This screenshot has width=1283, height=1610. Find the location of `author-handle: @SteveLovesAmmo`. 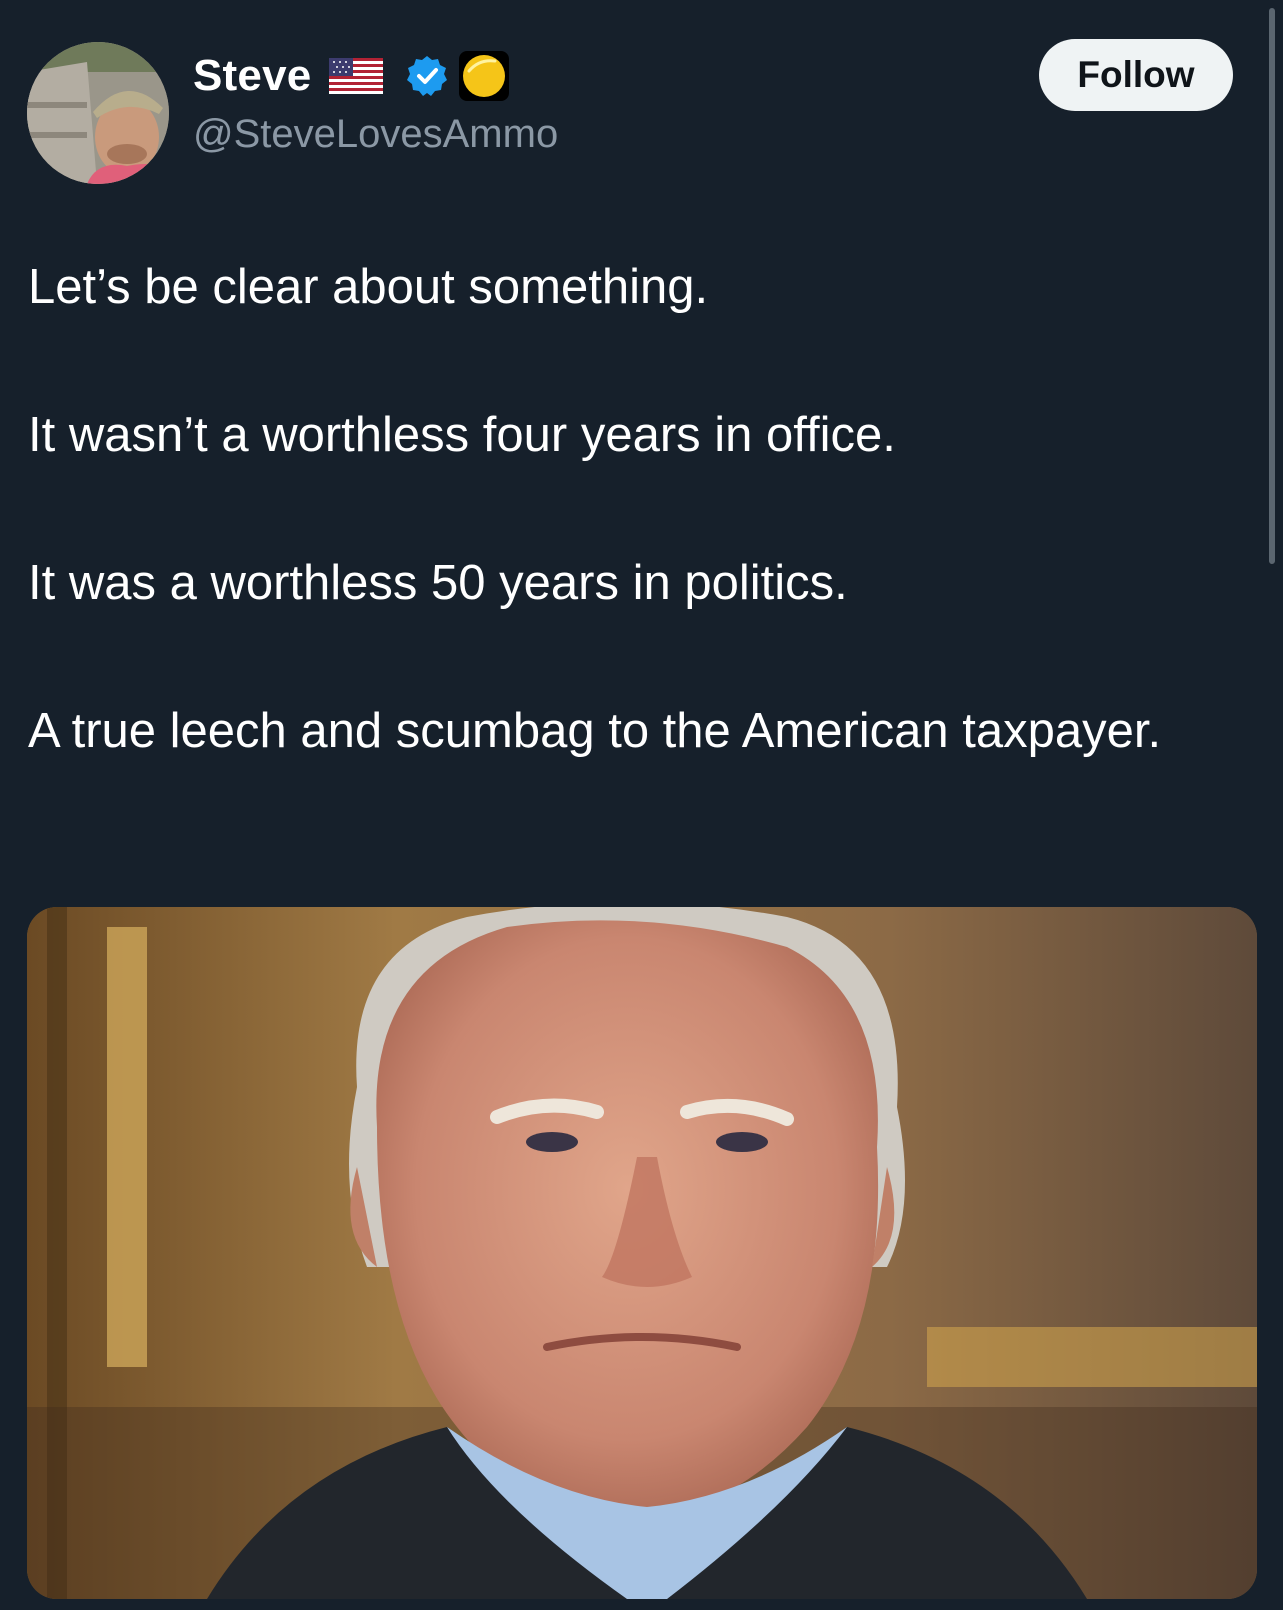

author-handle: @SteveLovesAmmo is located at coordinates (375, 134).